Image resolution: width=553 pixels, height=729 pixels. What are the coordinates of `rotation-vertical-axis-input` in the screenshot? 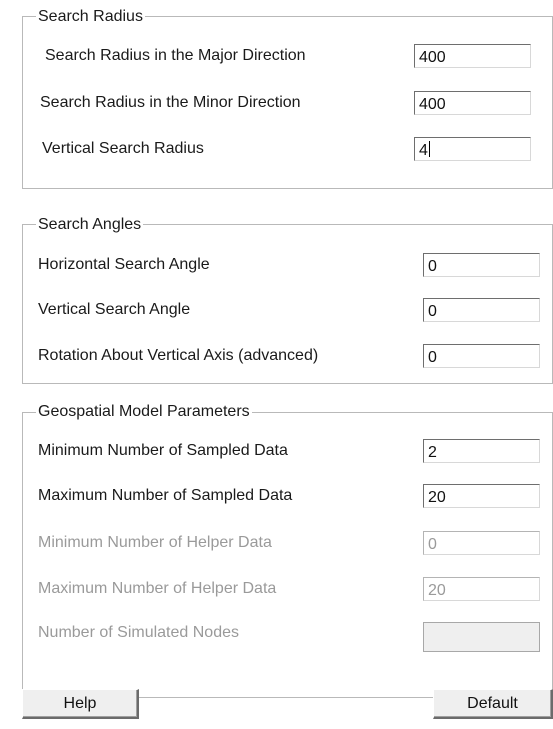 It's located at (481, 356).